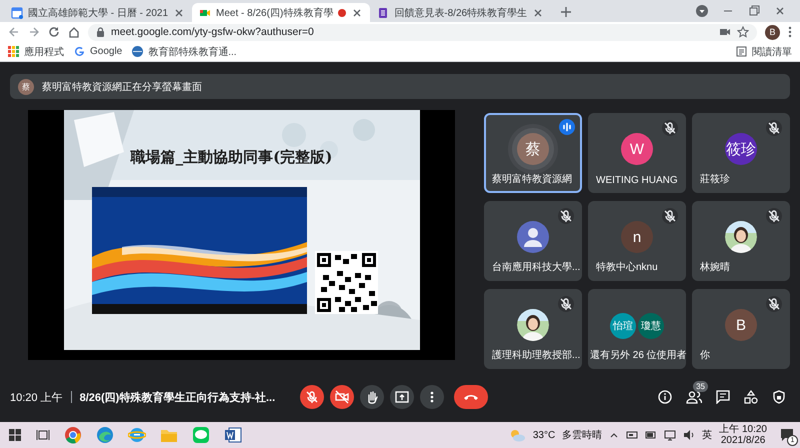 The width and height of the screenshot is (800, 448). Describe the element at coordinates (54, 32) in the screenshot. I see `reload-icon` at that location.